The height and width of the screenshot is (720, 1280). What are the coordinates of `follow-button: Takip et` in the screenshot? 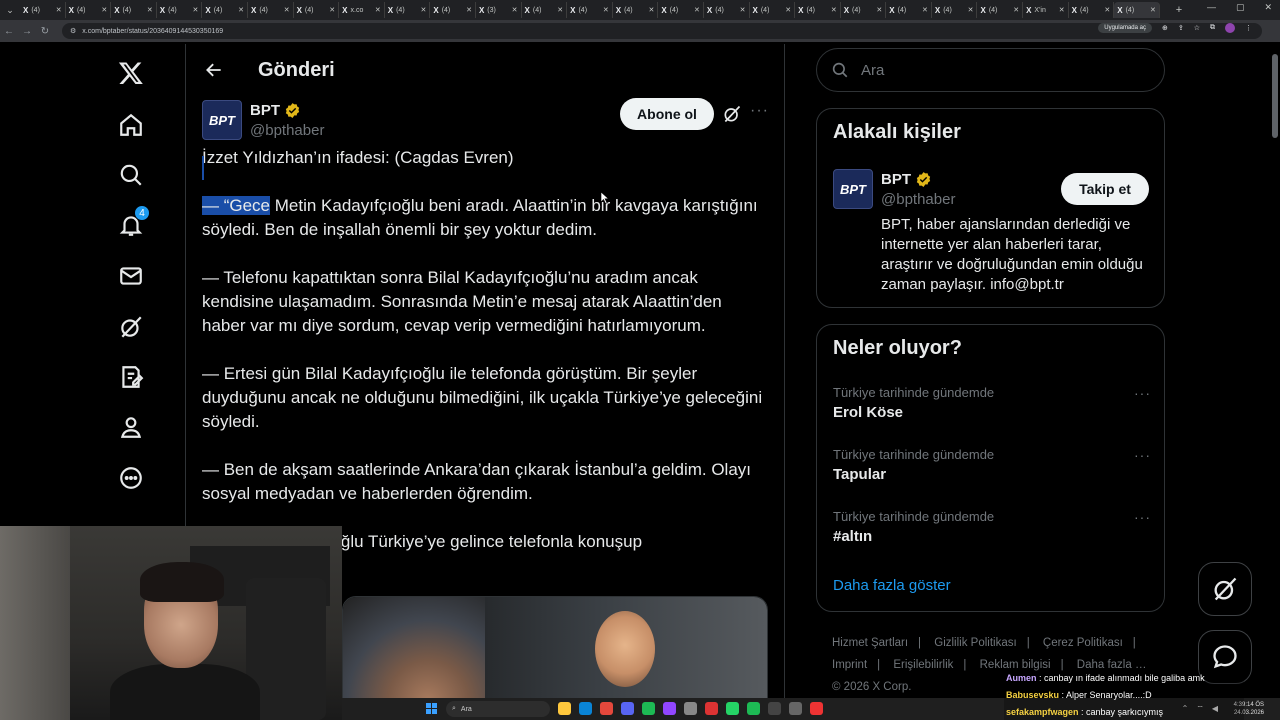 It's located at (1105, 189).